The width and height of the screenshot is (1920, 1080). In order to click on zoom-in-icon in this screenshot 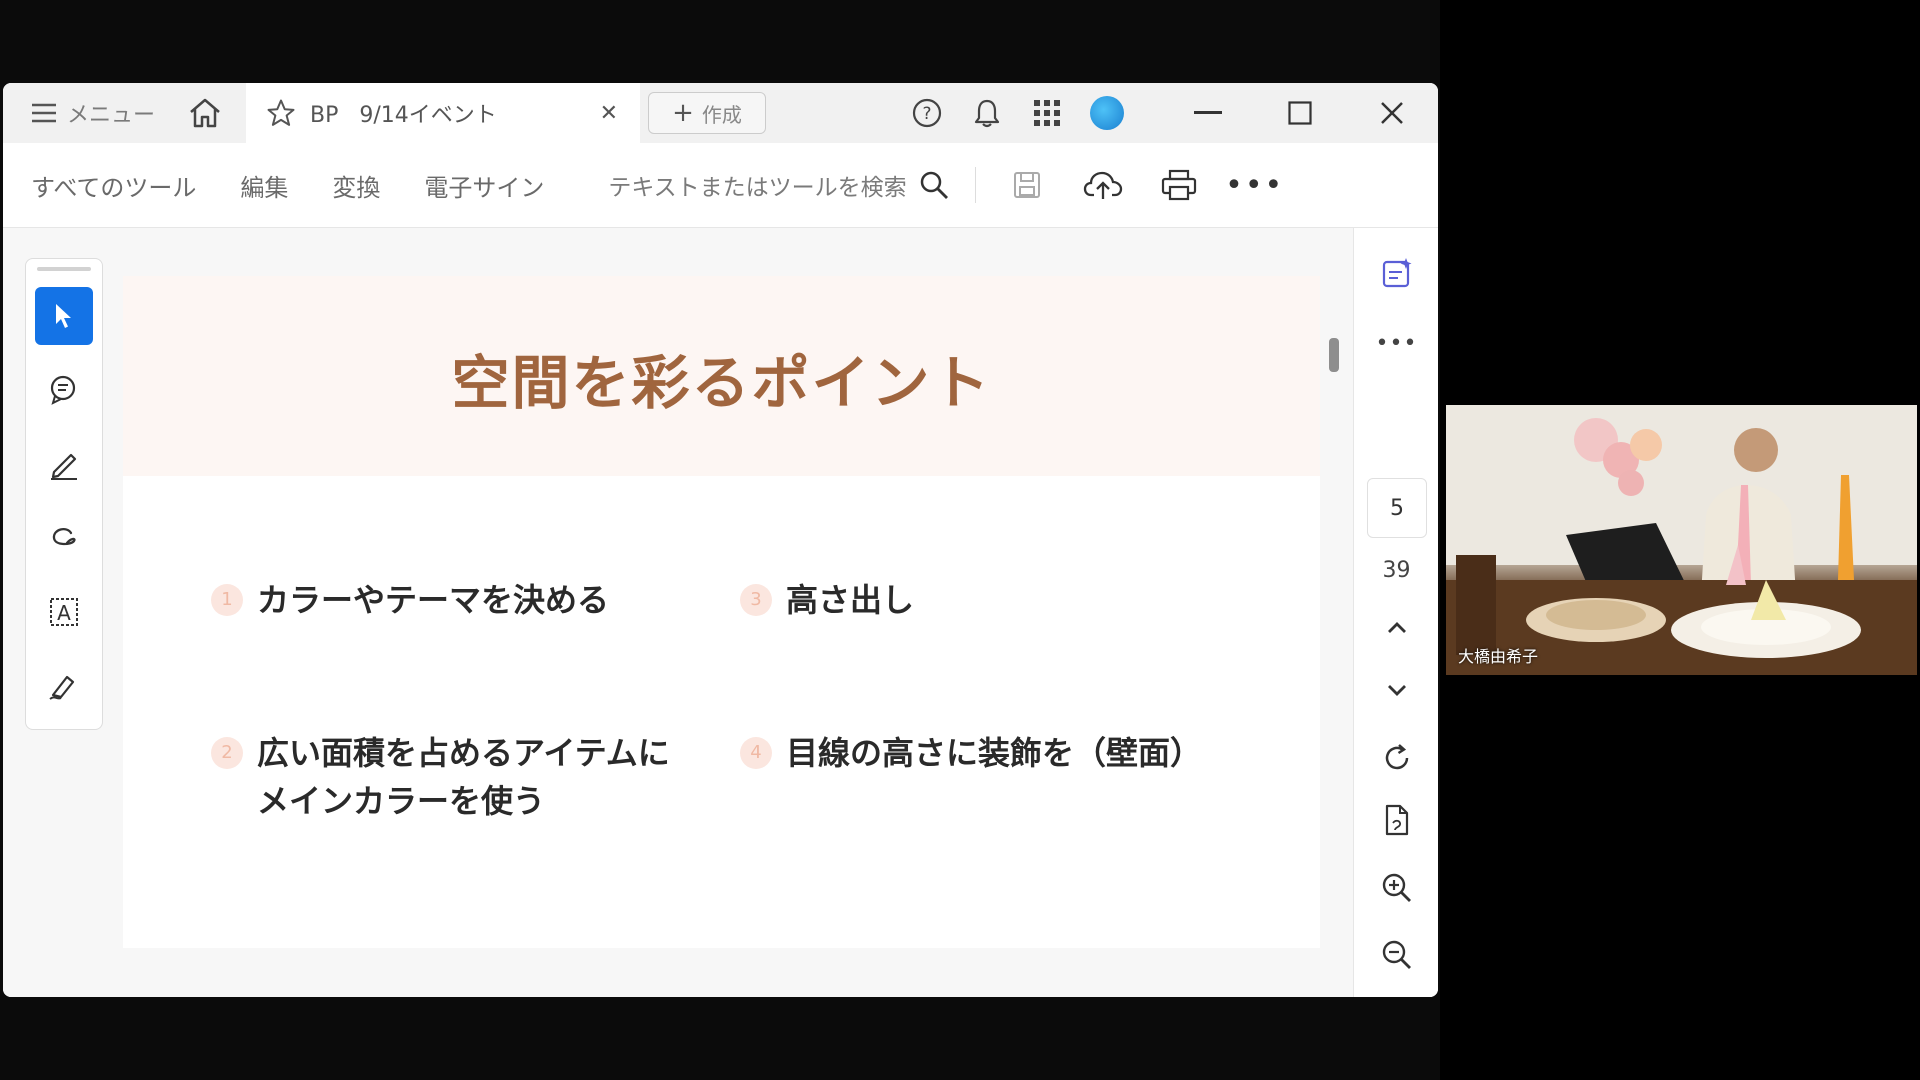, I will do `click(1396, 887)`.